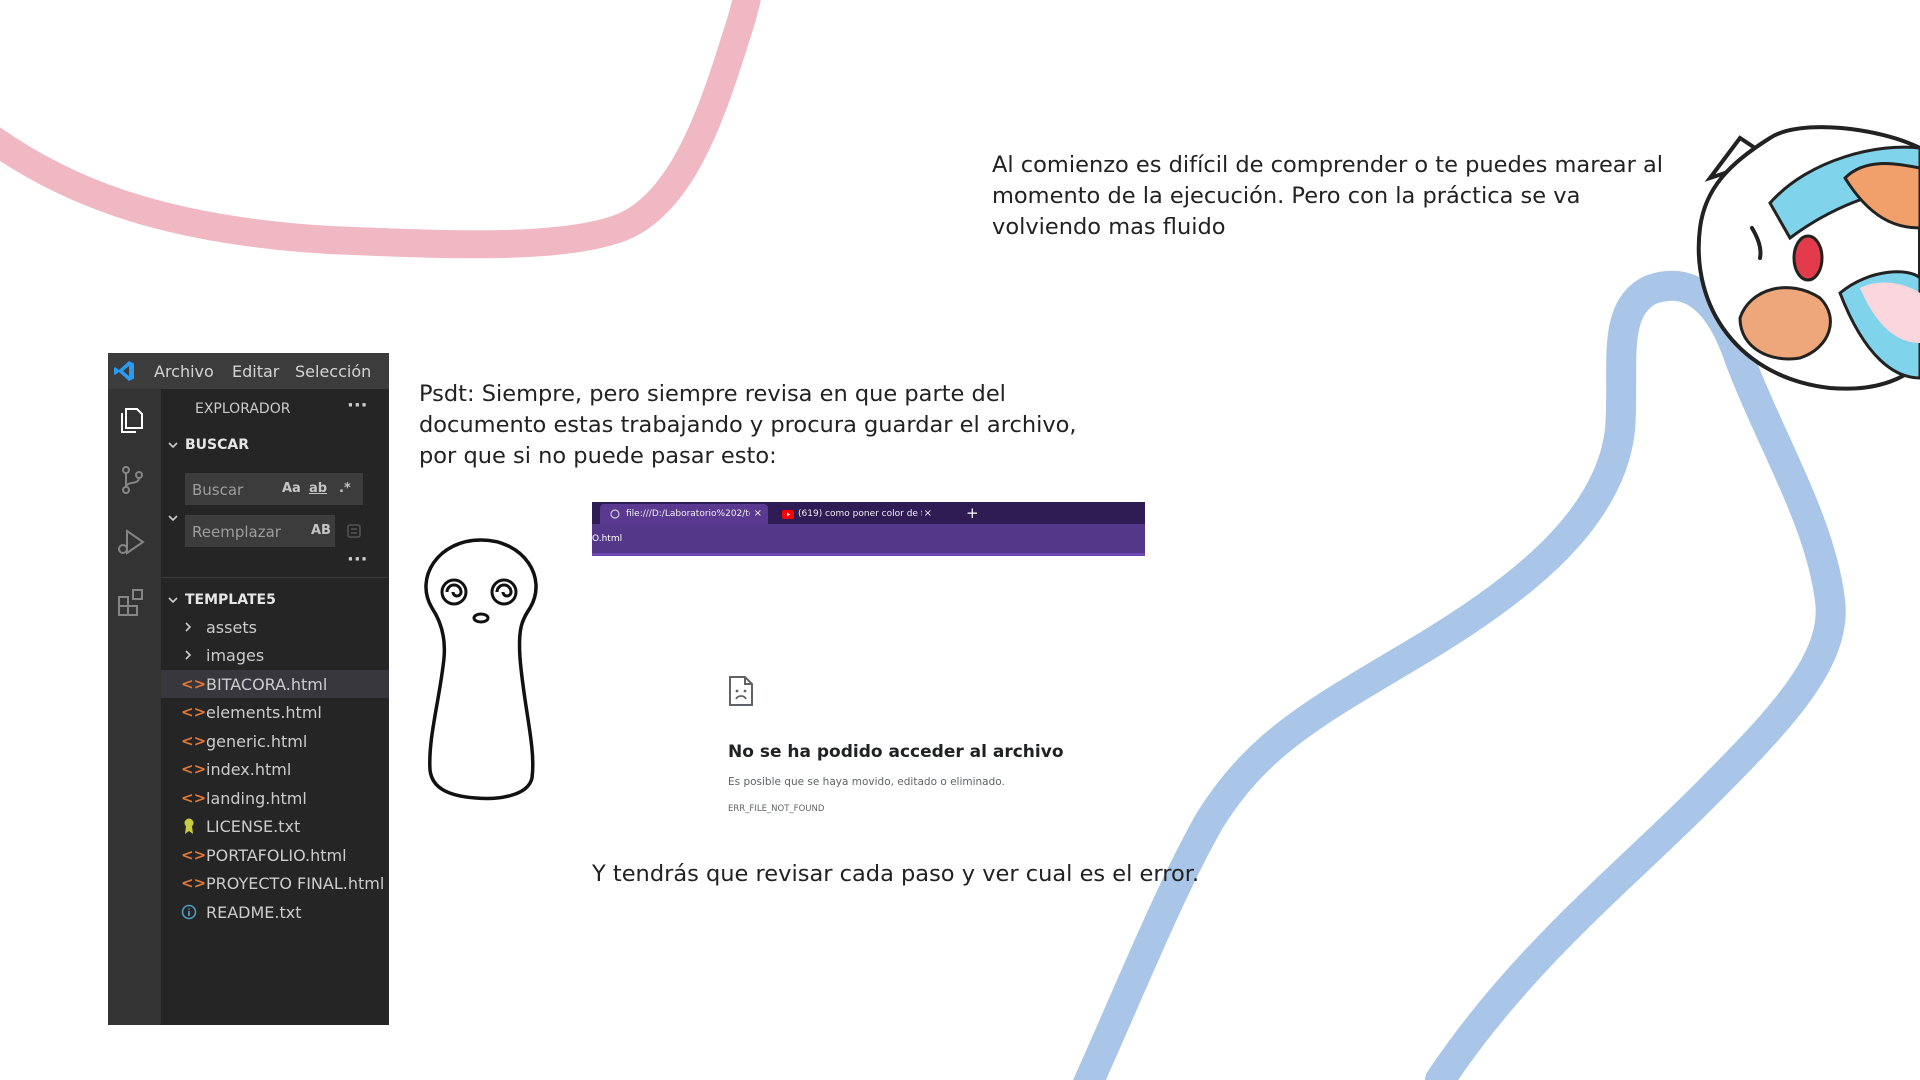 Image resolution: width=1920 pixels, height=1080 pixels. Describe the element at coordinates (291, 488) in the screenshot. I see `match-case-toggle: Aa` at that location.